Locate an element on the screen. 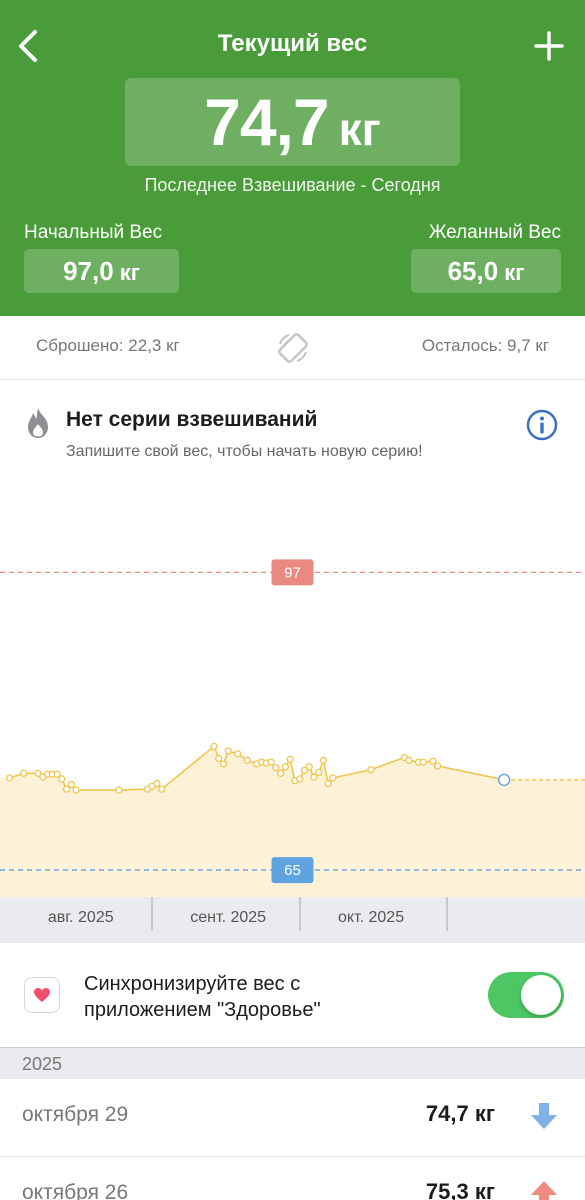  last-weigh-in-text: Последнее Взвешивание - Сегодня is located at coordinates (292, 185).